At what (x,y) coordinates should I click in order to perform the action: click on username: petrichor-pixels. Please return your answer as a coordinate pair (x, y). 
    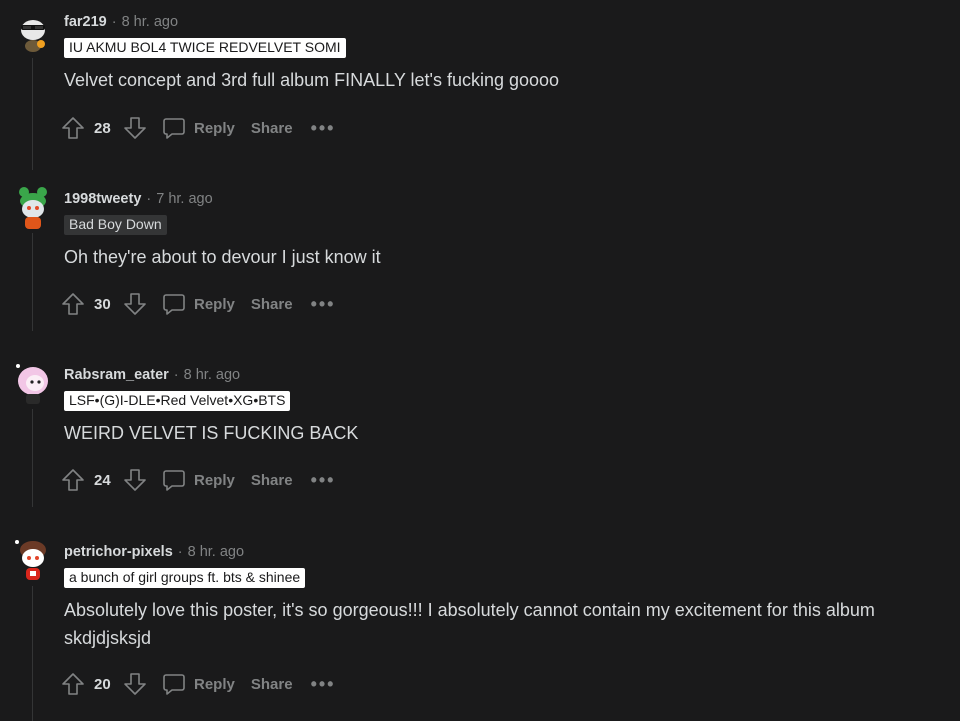
    Looking at the image, I should click on (118, 552).